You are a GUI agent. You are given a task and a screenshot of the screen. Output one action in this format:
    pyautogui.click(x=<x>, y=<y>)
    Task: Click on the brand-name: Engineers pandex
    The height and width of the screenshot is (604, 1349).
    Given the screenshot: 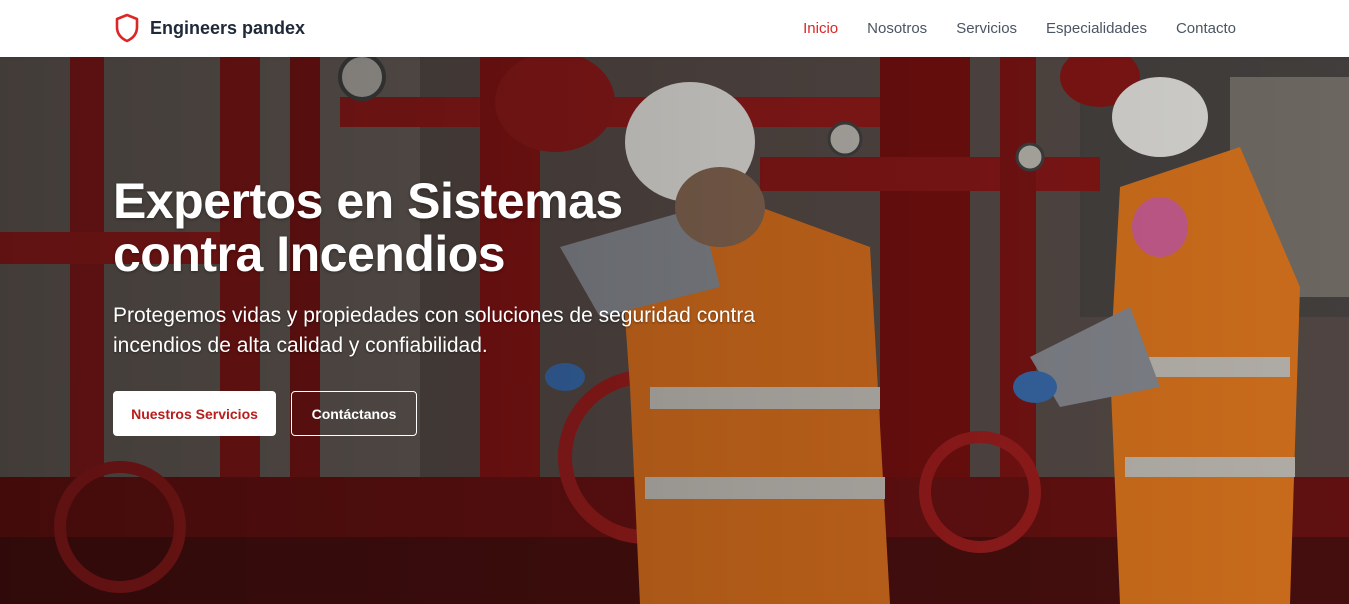 What is the action you would take?
    pyautogui.click(x=228, y=27)
    